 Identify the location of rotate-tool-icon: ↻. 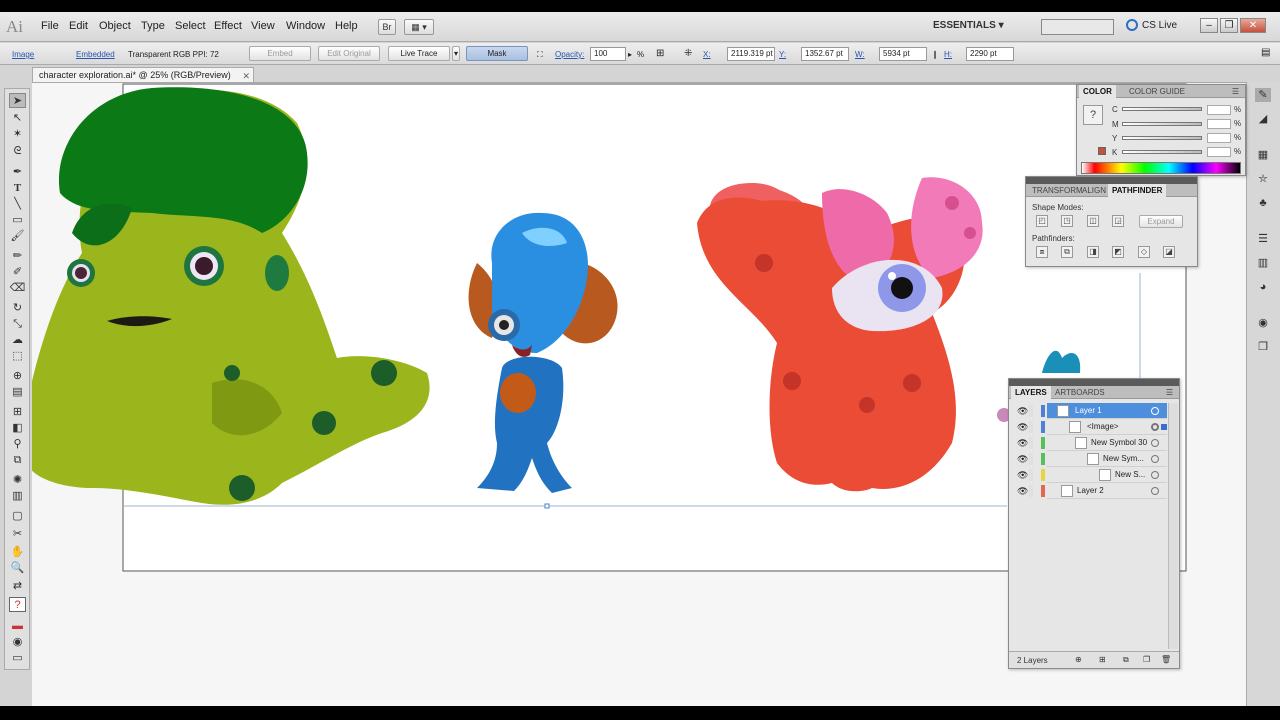
(17, 308).